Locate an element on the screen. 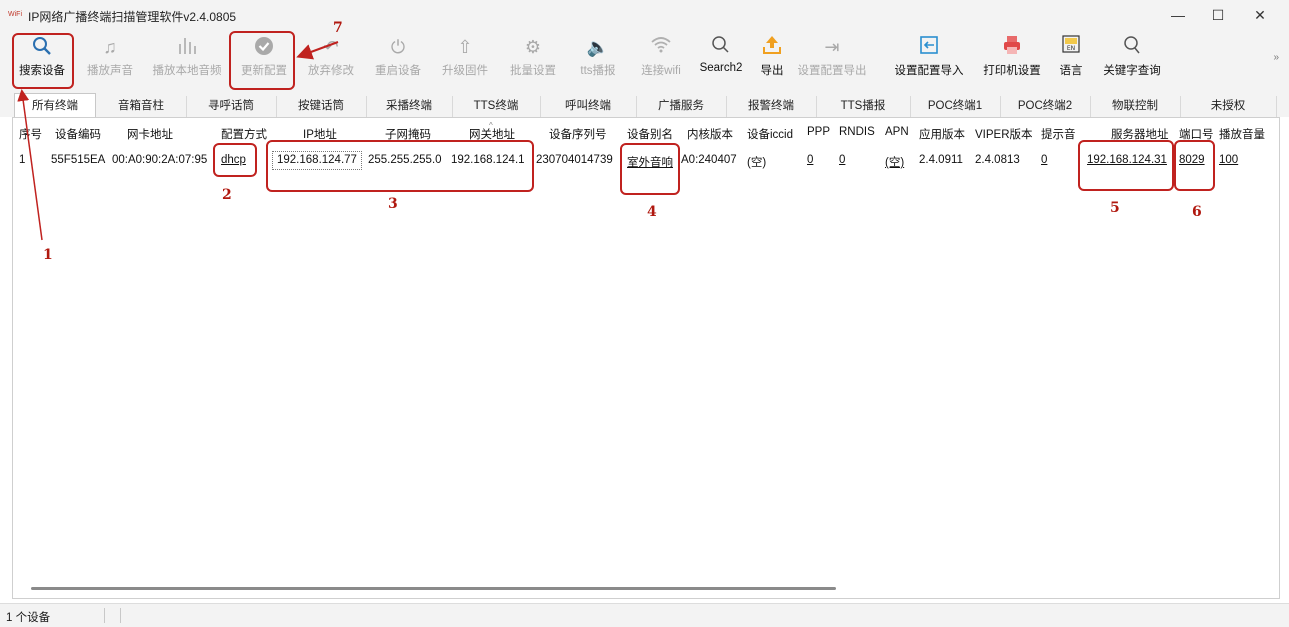 The image size is (1289, 627). tab-key-mic: 按键话筒 is located at coordinates (321, 106).